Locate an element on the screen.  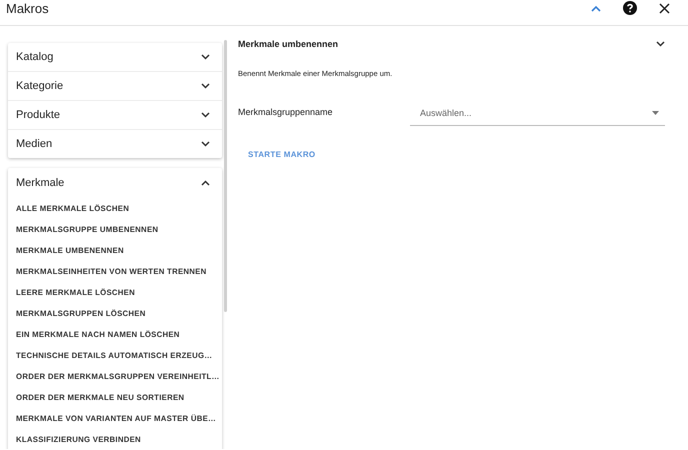
accordion-header: Produkte is located at coordinates (115, 115).